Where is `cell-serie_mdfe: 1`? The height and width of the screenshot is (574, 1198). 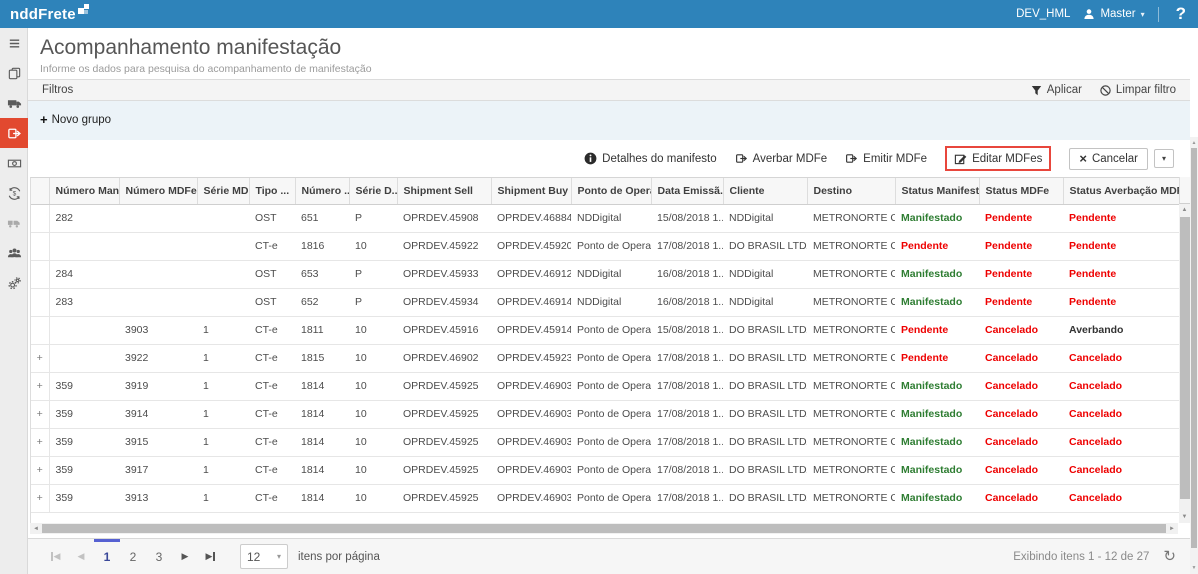
cell-serie_mdfe: 1 is located at coordinates (223, 470).